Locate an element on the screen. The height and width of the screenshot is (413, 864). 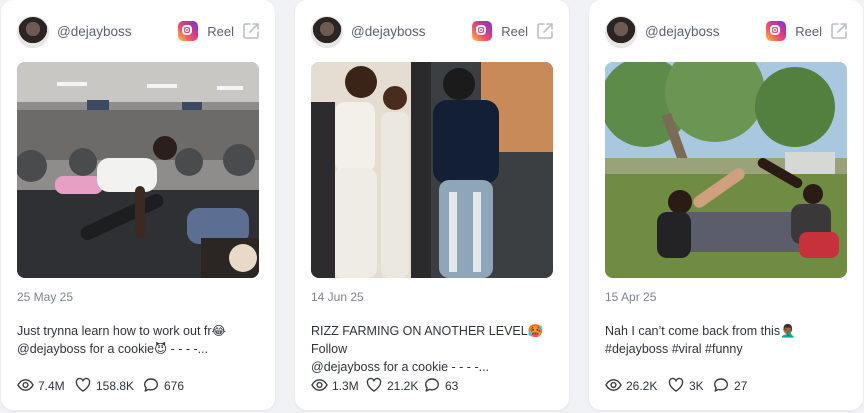
post-date: 14 Jun 25 is located at coordinates (337, 297).